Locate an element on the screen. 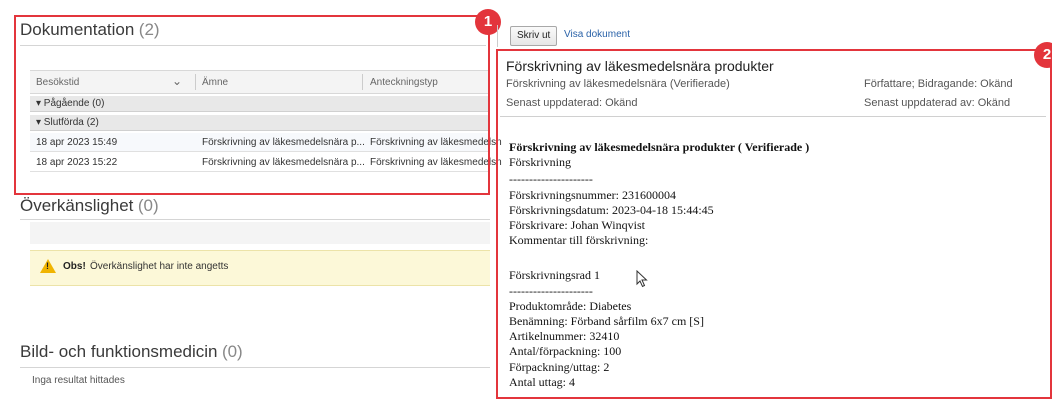  imaging-count: (0) is located at coordinates (232, 351).